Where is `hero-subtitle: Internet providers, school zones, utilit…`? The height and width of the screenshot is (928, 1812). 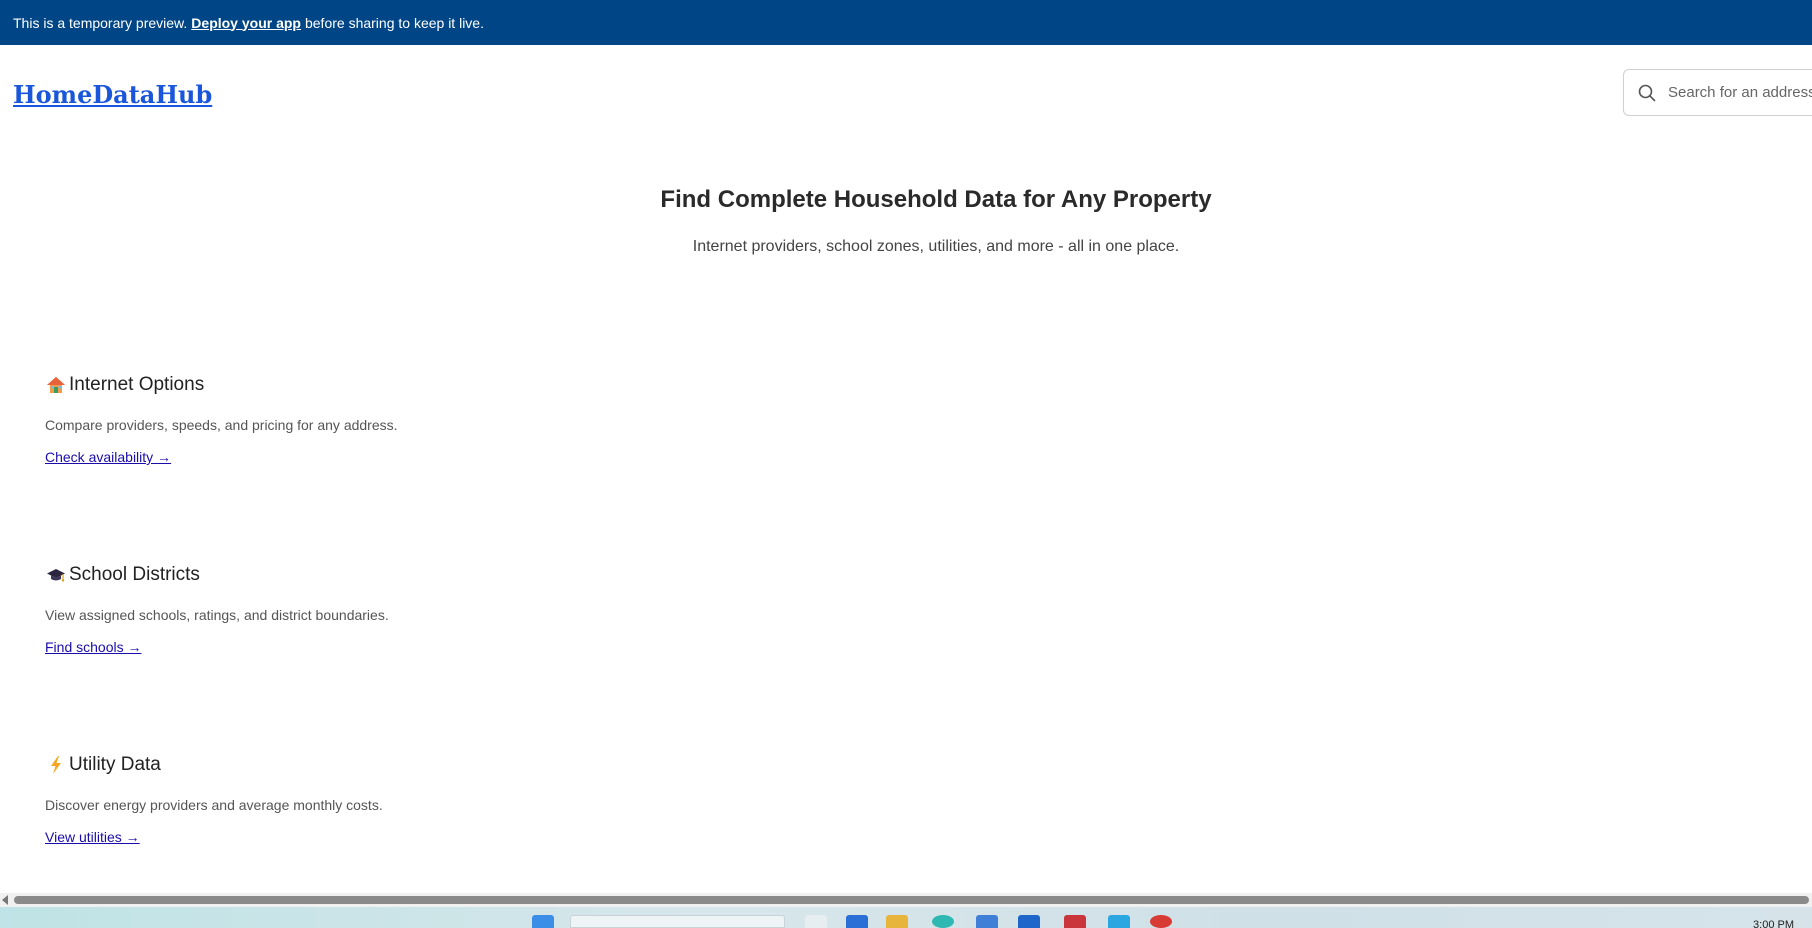
hero-subtitle: Internet providers, school zones, utilit… is located at coordinates (936, 246).